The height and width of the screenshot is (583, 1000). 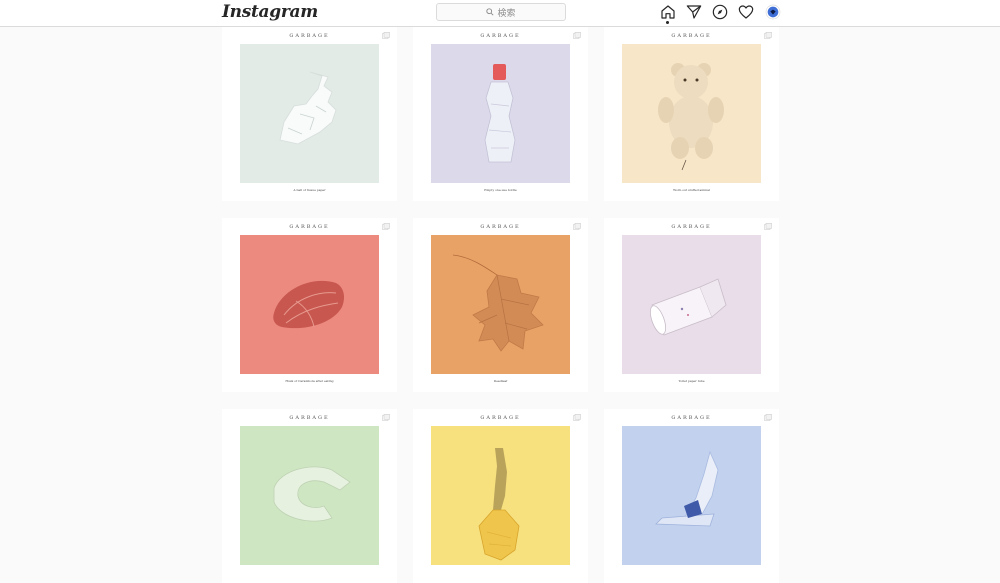 What do you see at coordinates (668, 12) in the screenshot?
I see `home-icon` at bounding box center [668, 12].